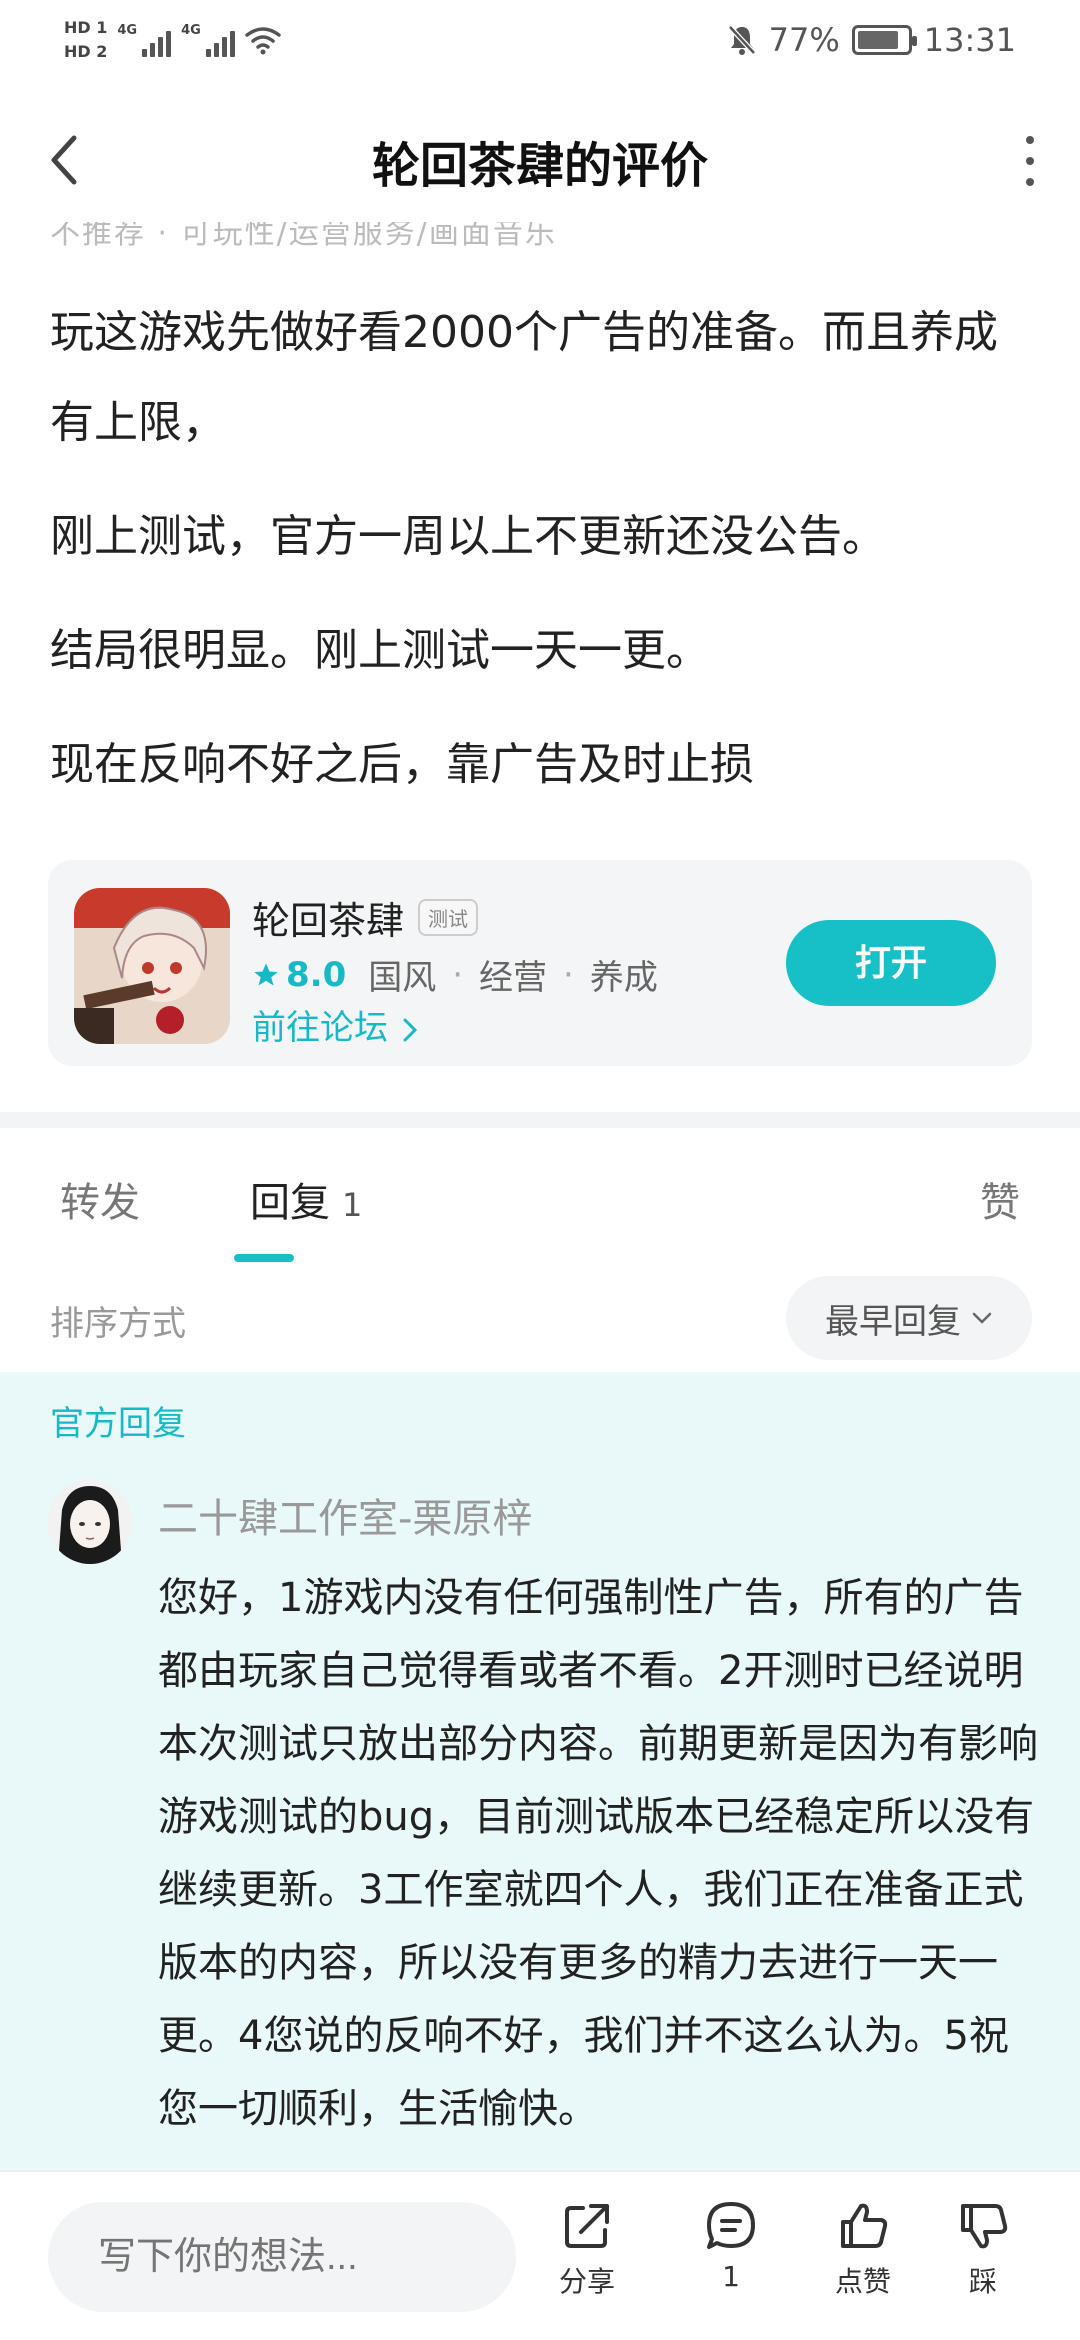 This screenshot has height=2340, width=1080. I want to click on share-button: 分享, so click(587, 2249).